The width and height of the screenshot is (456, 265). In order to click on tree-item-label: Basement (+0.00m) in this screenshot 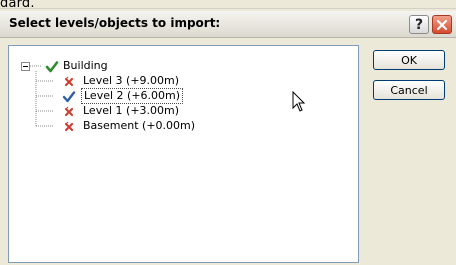, I will do `click(139, 126)`.